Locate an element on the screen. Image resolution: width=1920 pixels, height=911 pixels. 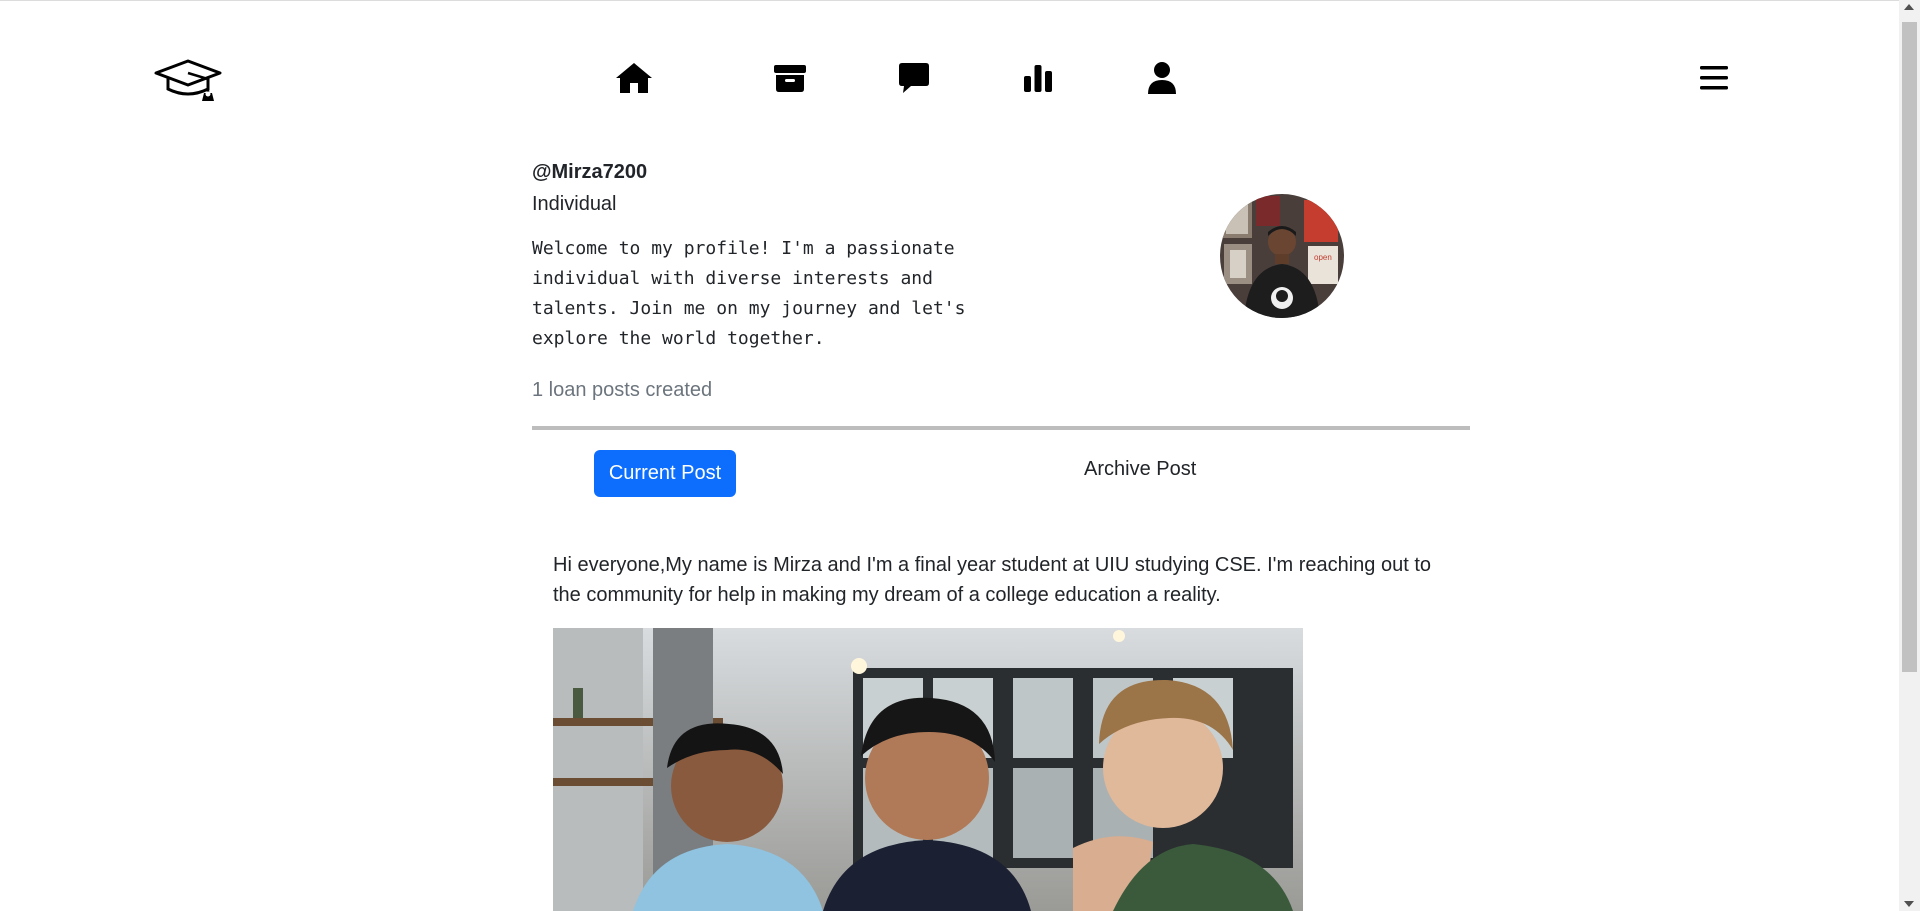
svg-text: open is located at coordinates (1323, 257).